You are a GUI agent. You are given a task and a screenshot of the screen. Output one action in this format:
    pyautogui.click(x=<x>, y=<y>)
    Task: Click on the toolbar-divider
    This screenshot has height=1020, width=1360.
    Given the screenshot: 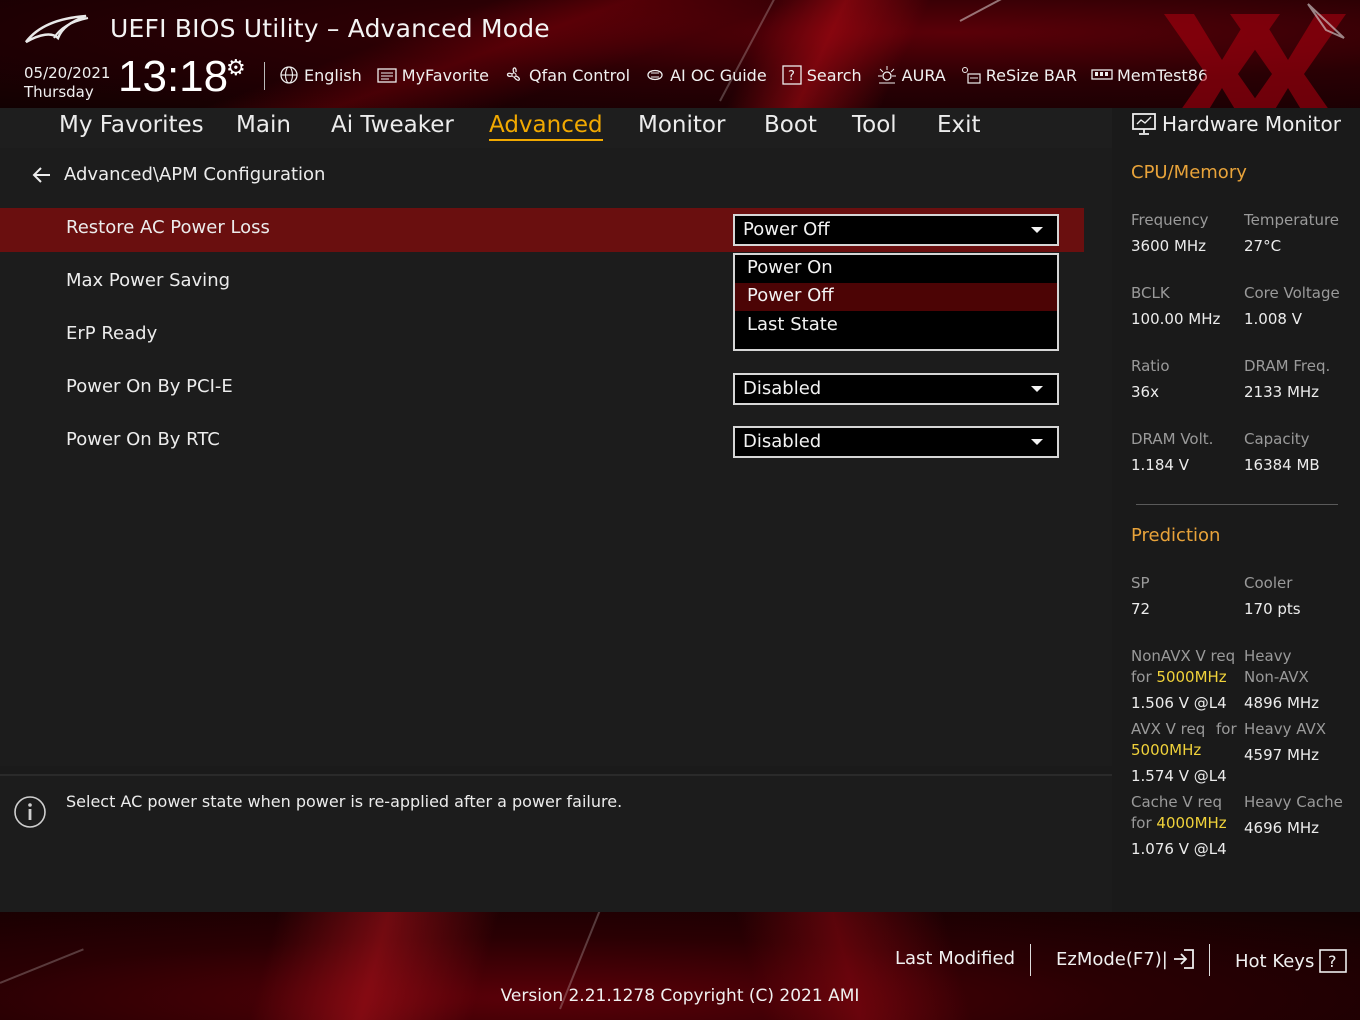 What is the action you would take?
    pyautogui.click(x=264, y=76)
    